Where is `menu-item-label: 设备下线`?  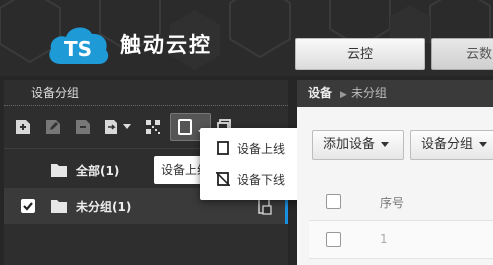
menu-item-label: 设备下线 is located at coordinates (261, 180).